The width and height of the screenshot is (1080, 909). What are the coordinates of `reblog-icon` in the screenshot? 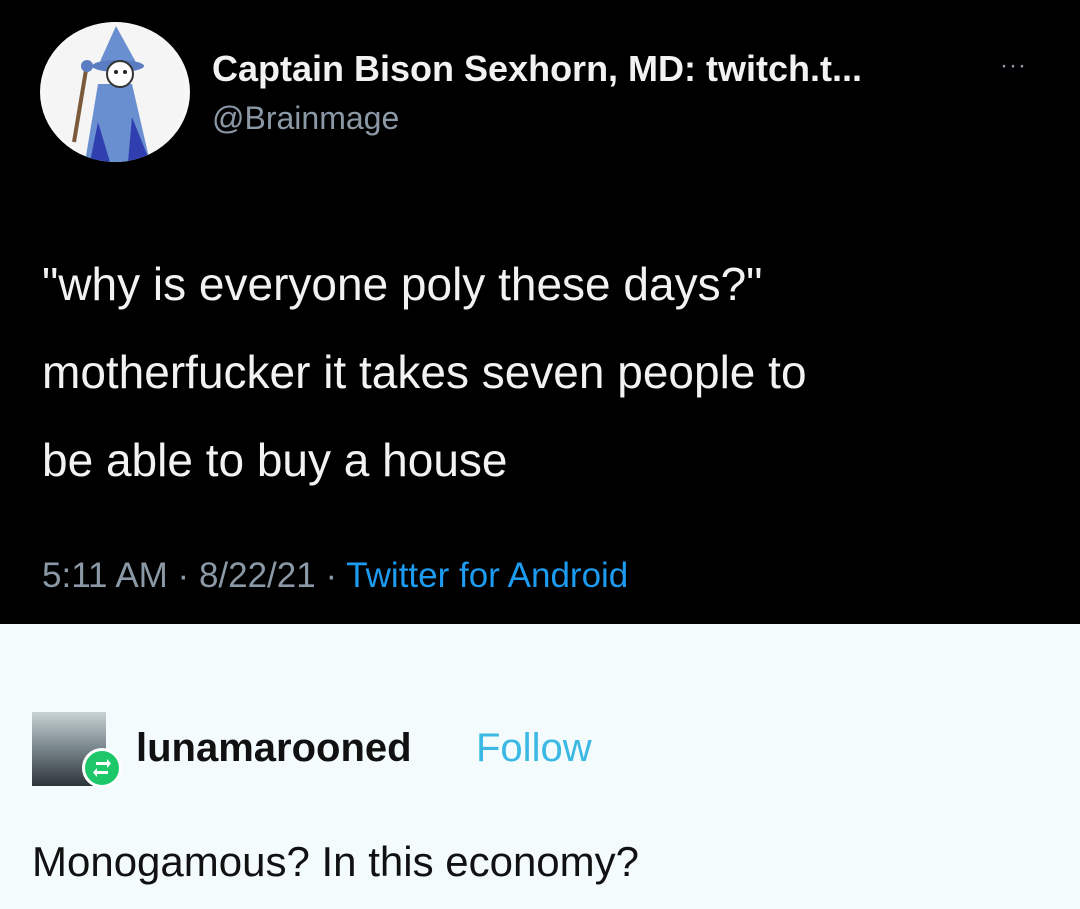 It's located at (102, 768).